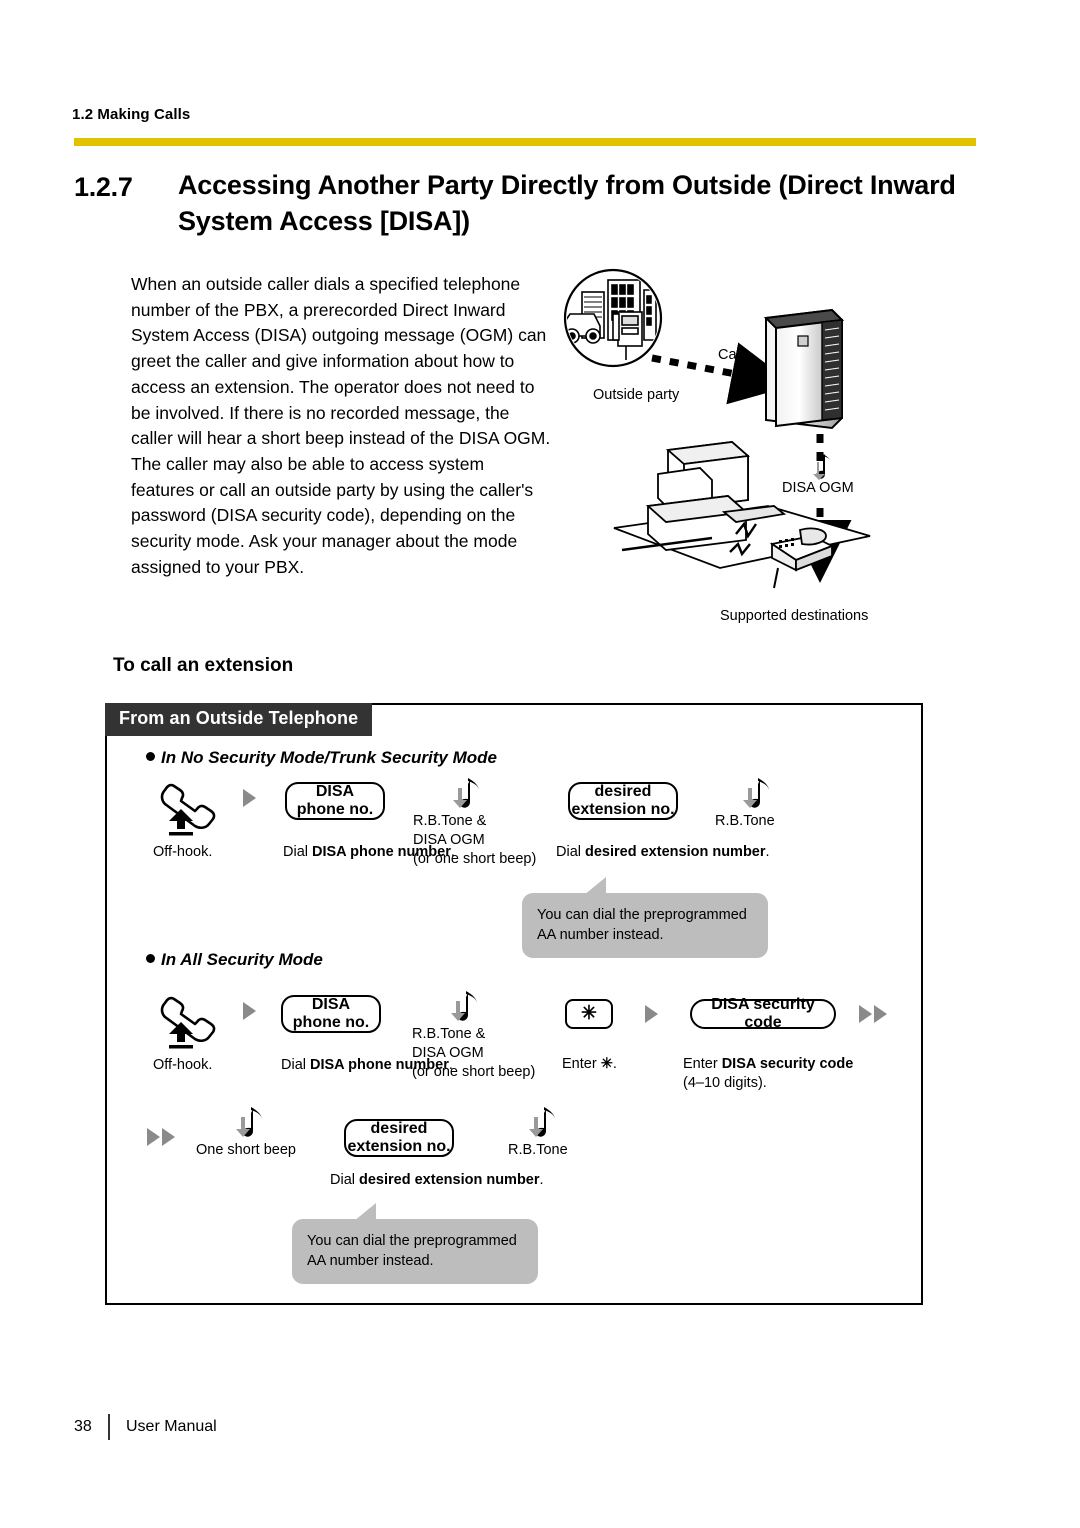 The height and width of the screenshot is (1528, 1080). I want to click on illustration-svg, so click(717, 428).